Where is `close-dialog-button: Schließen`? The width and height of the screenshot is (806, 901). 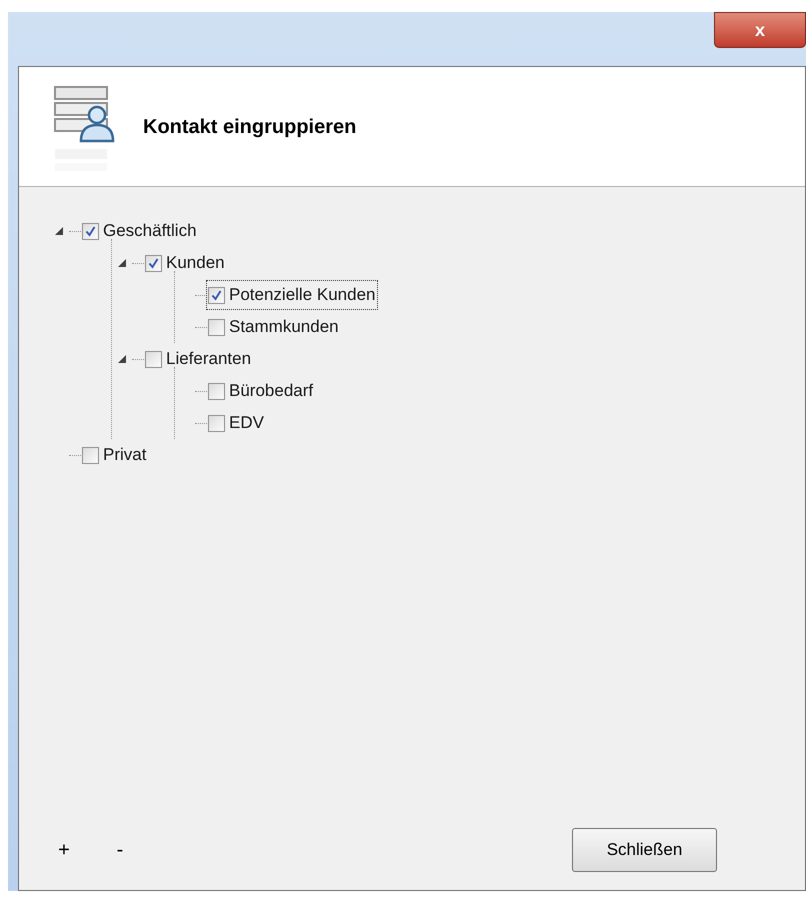
close-dialog-button: Schließen is located at coordinates (644, 850).